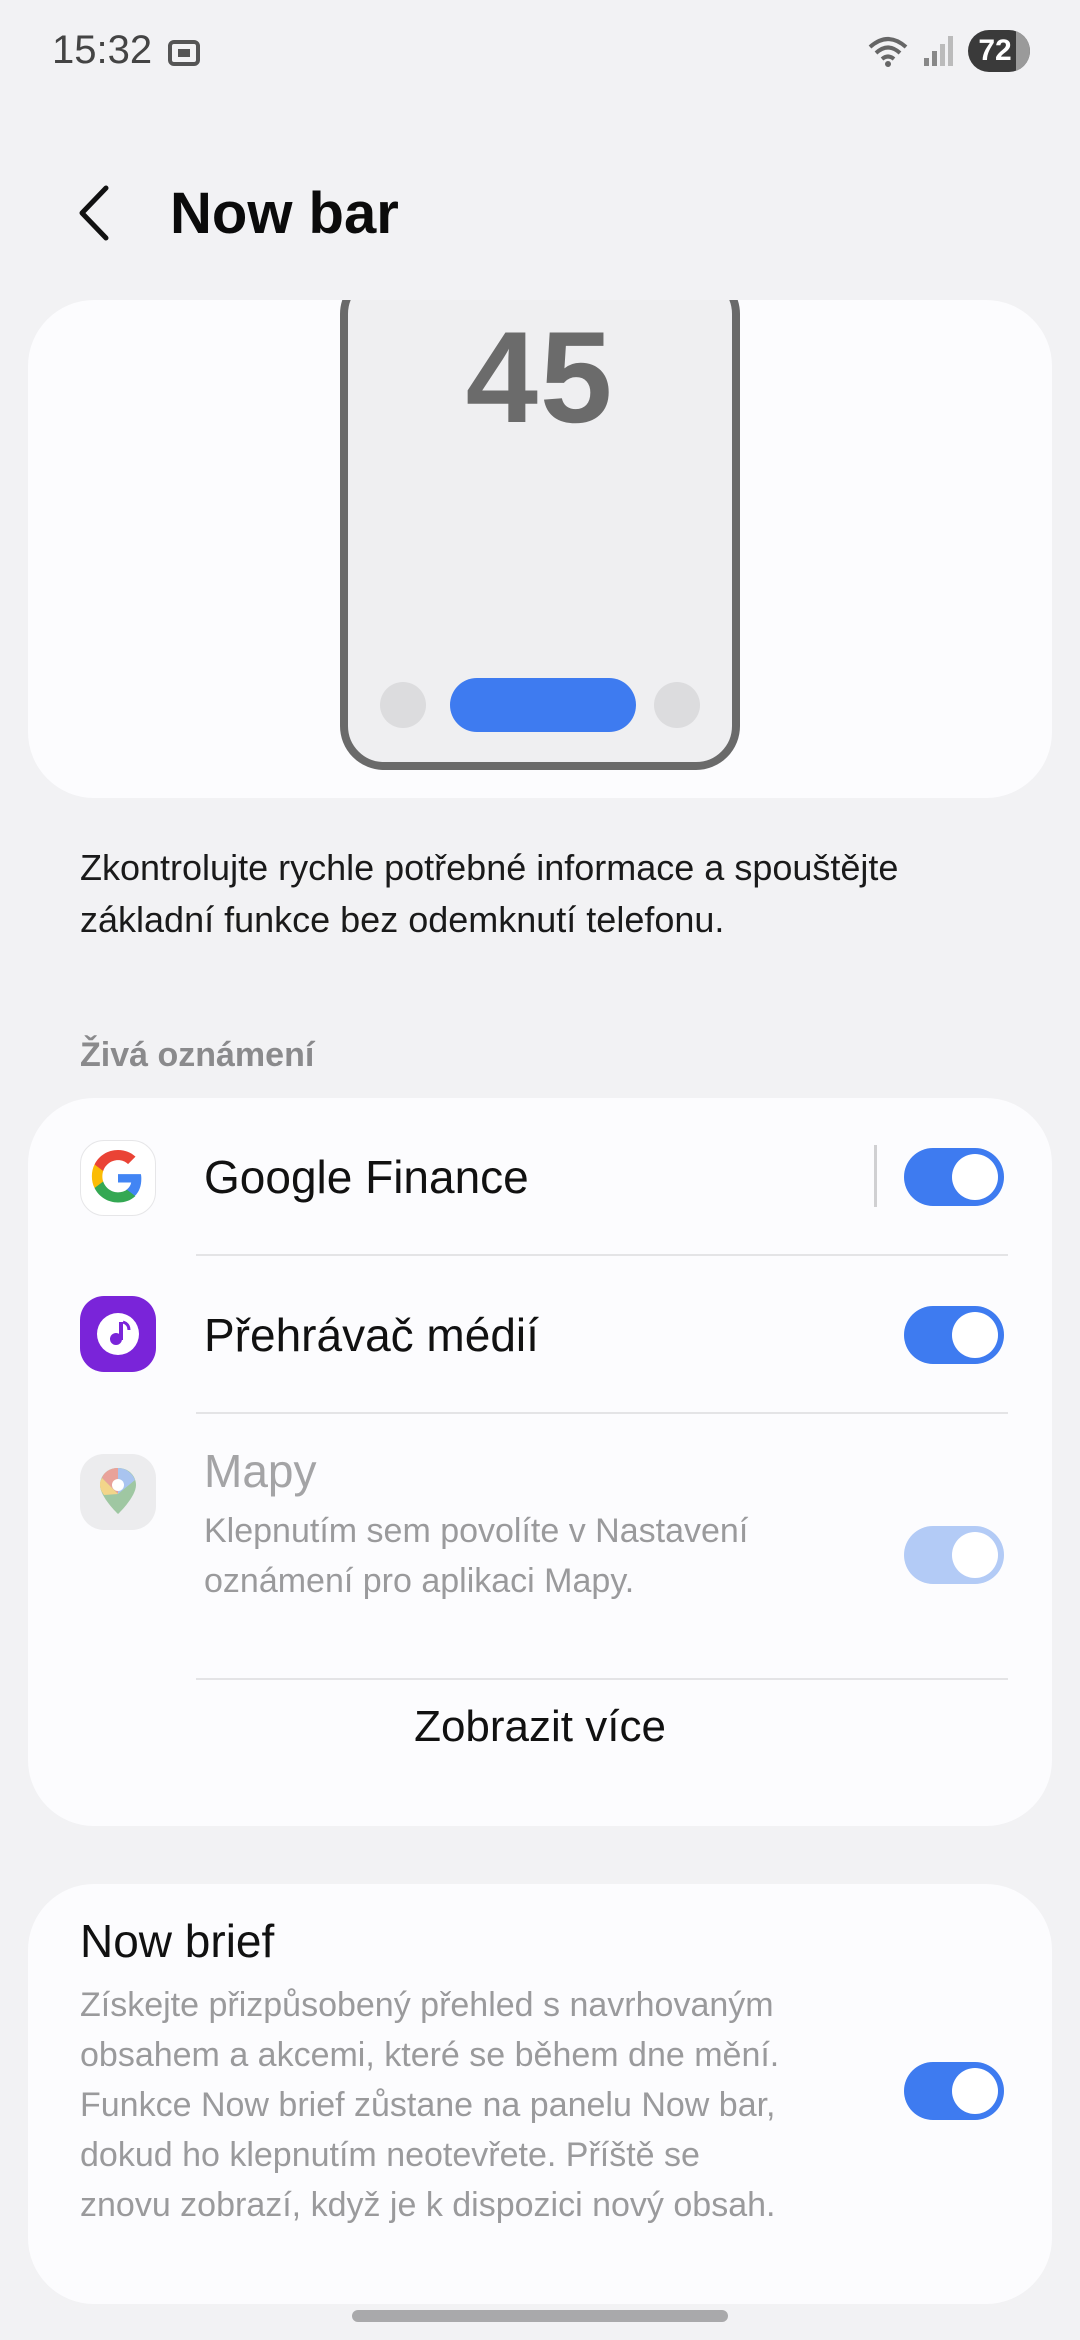  I want to click on now-bar-pill, so click(543, 705).